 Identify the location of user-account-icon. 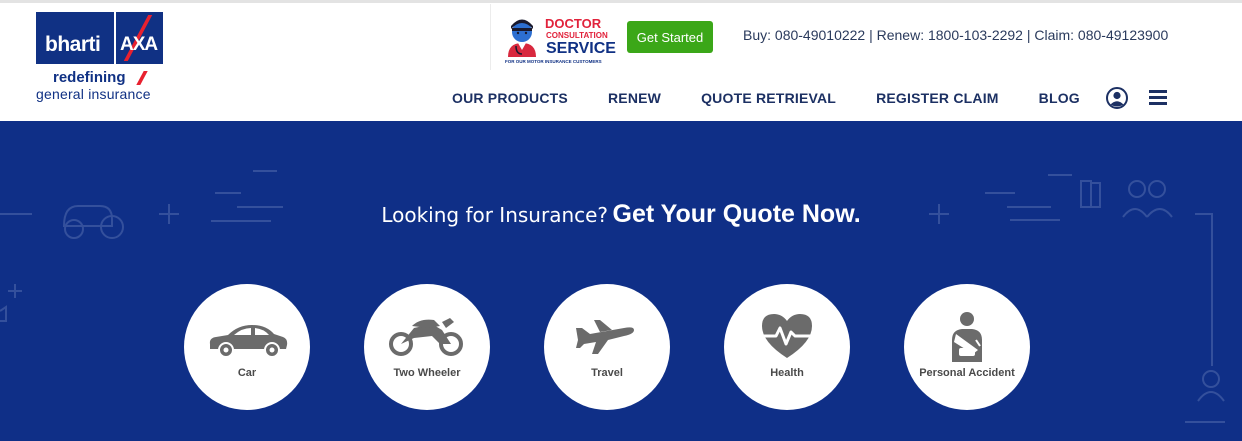
(1117, 98).